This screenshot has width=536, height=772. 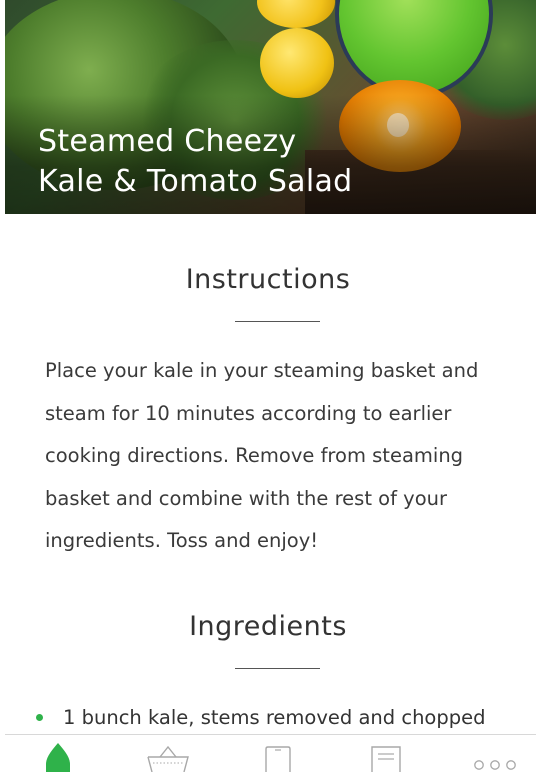 I want to click on recipe-title-line: Kale & Tomato Salad, so click(x=195, y=181).